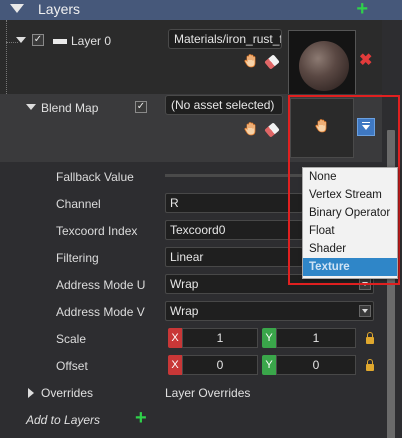 This screenshot has height=438, width=402. I want to click on address-mode-v-select: Wrap, so click(269, 311).